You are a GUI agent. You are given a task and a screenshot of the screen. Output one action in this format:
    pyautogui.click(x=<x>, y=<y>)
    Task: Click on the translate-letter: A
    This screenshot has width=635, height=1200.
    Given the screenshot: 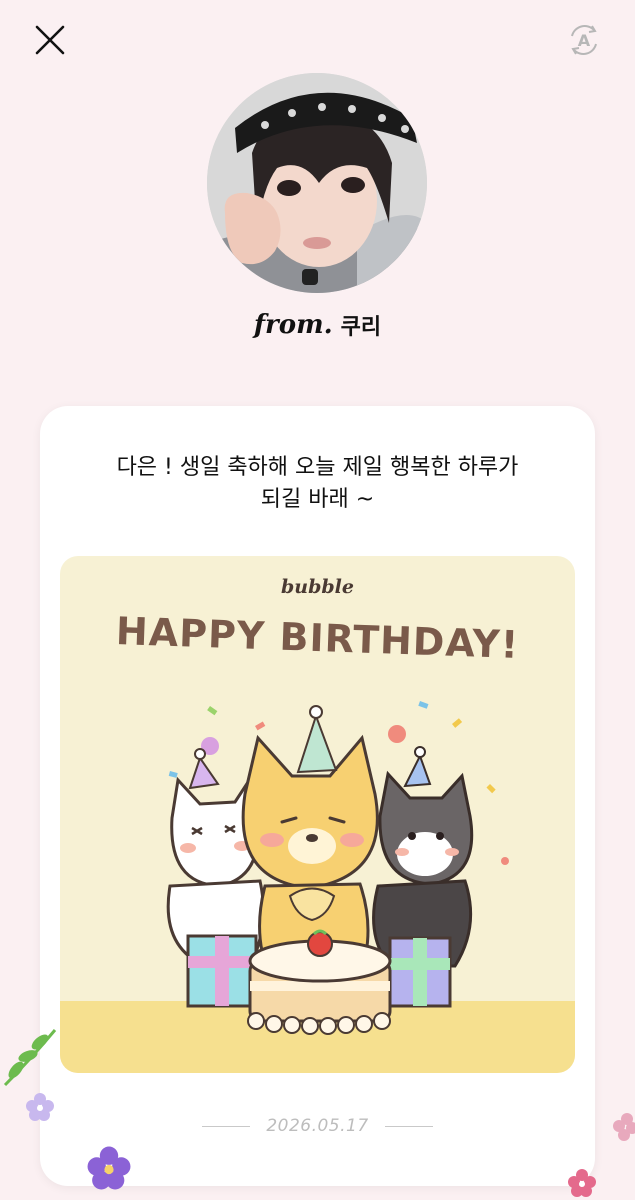 What is the action you would take?
    pyautogui.click(x=584, y=40)
    